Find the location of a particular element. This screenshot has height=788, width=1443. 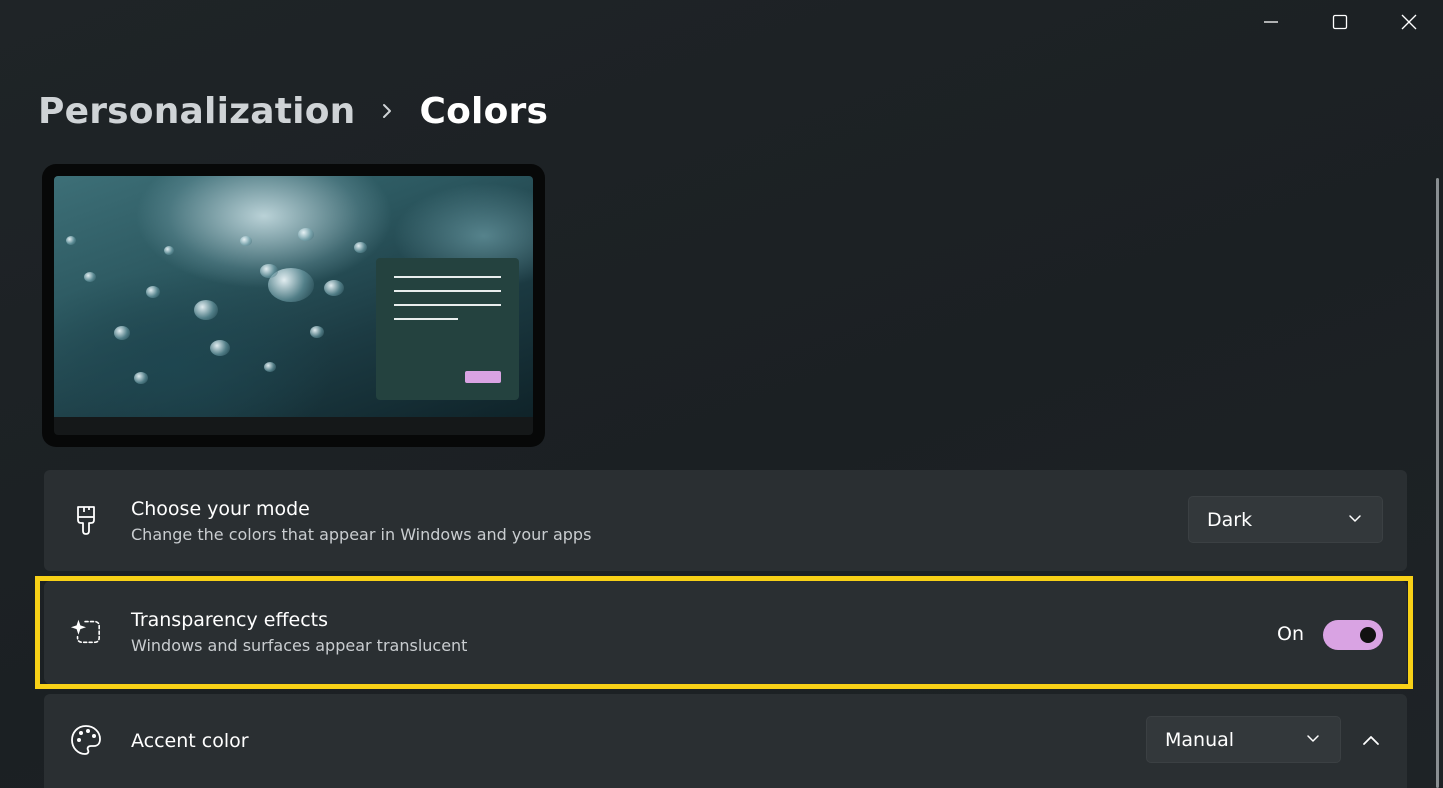

toggle-knob is located at coordinates (1368, 635).